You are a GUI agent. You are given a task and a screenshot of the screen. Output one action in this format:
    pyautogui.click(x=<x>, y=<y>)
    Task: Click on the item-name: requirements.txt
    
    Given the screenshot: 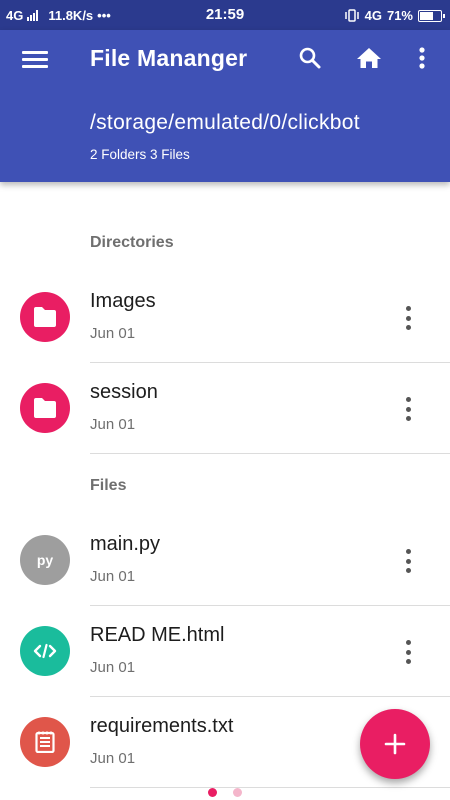 What is the action you would take?
    pyautogui.click(x=162, y=726)
    